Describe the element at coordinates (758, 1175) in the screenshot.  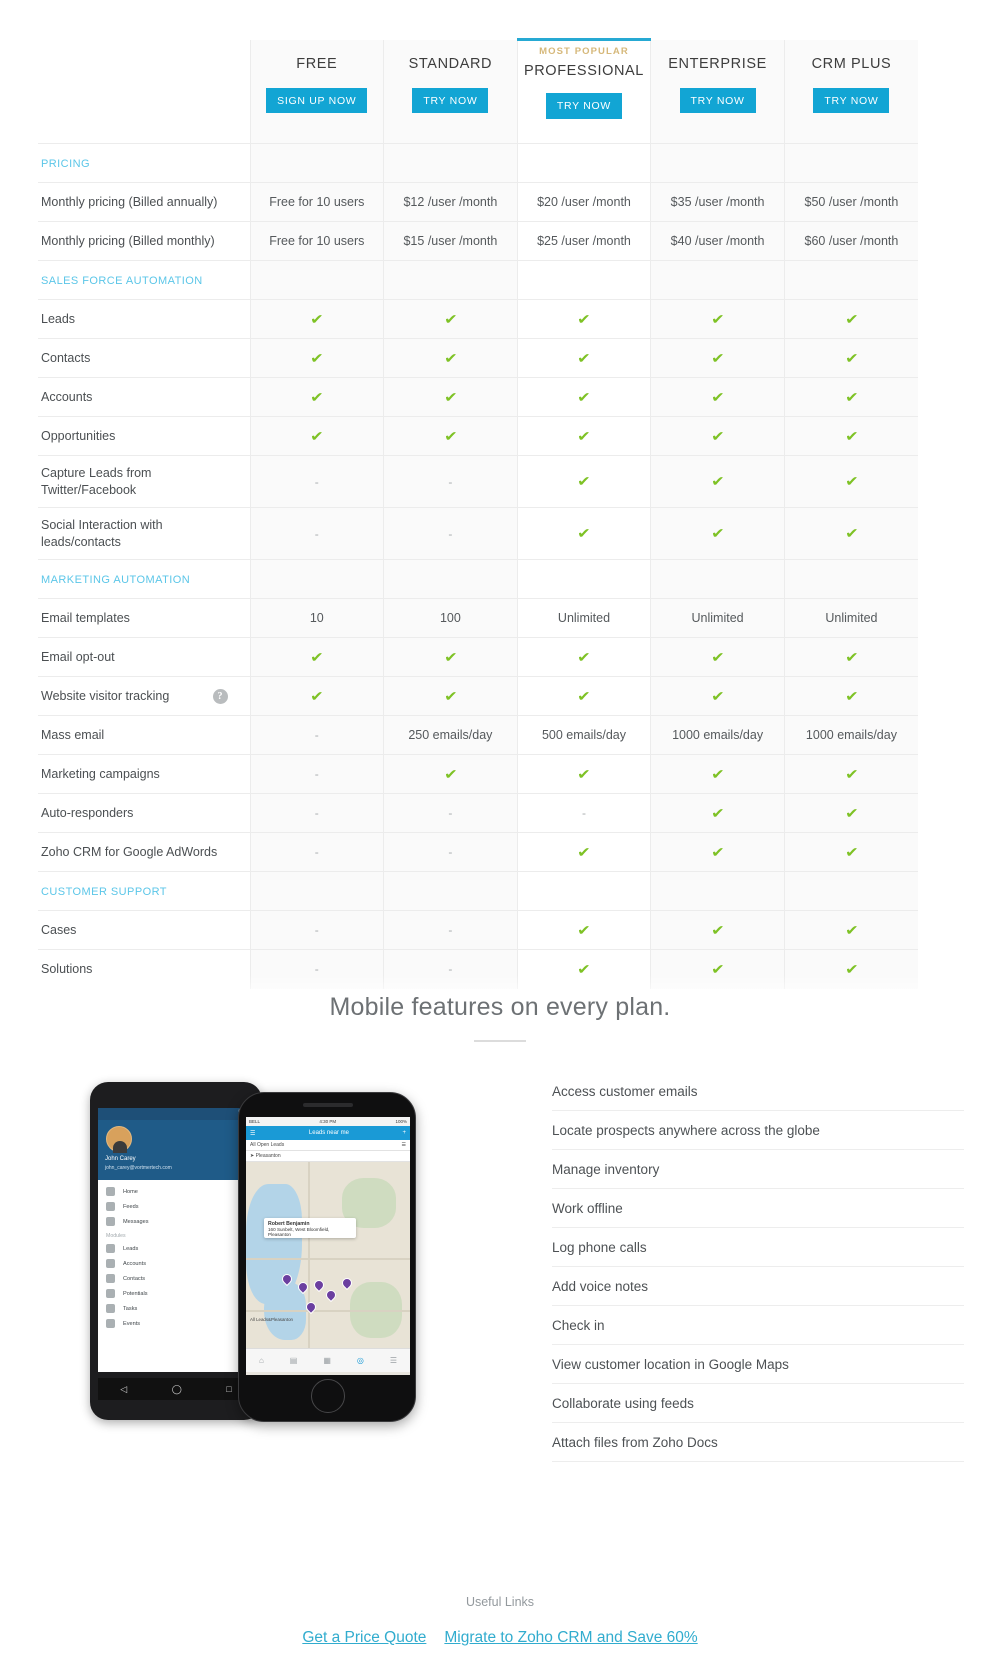
I see `mobile-feature-item: Manage inventory` at that location.